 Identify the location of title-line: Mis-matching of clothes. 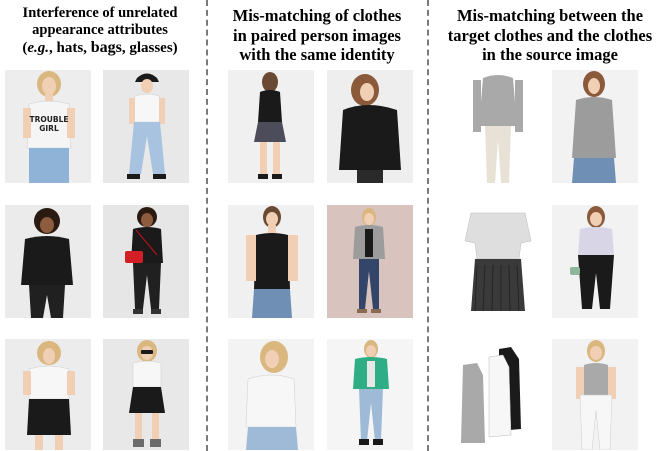
(317, 15).